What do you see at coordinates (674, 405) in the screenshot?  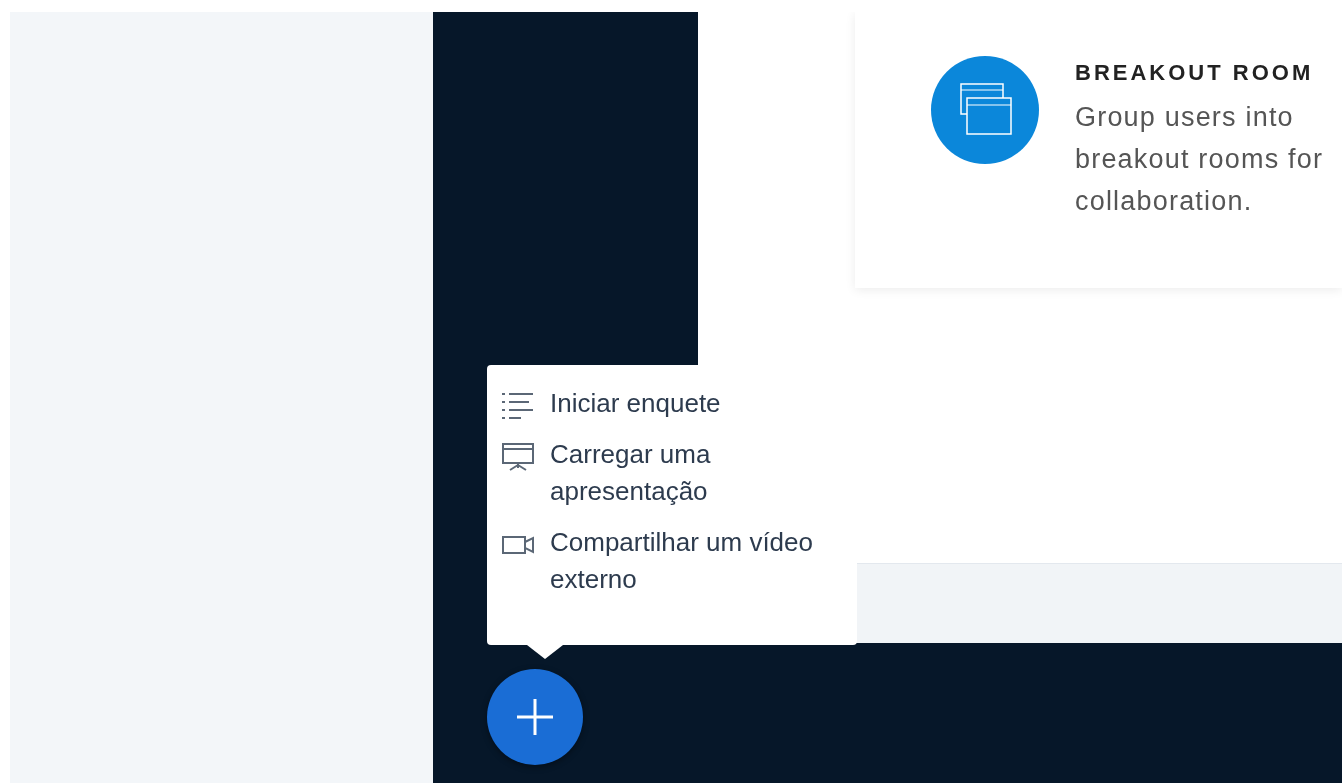 I see `menu-item: Iniciar enquete` at bounding box center [674, 405].